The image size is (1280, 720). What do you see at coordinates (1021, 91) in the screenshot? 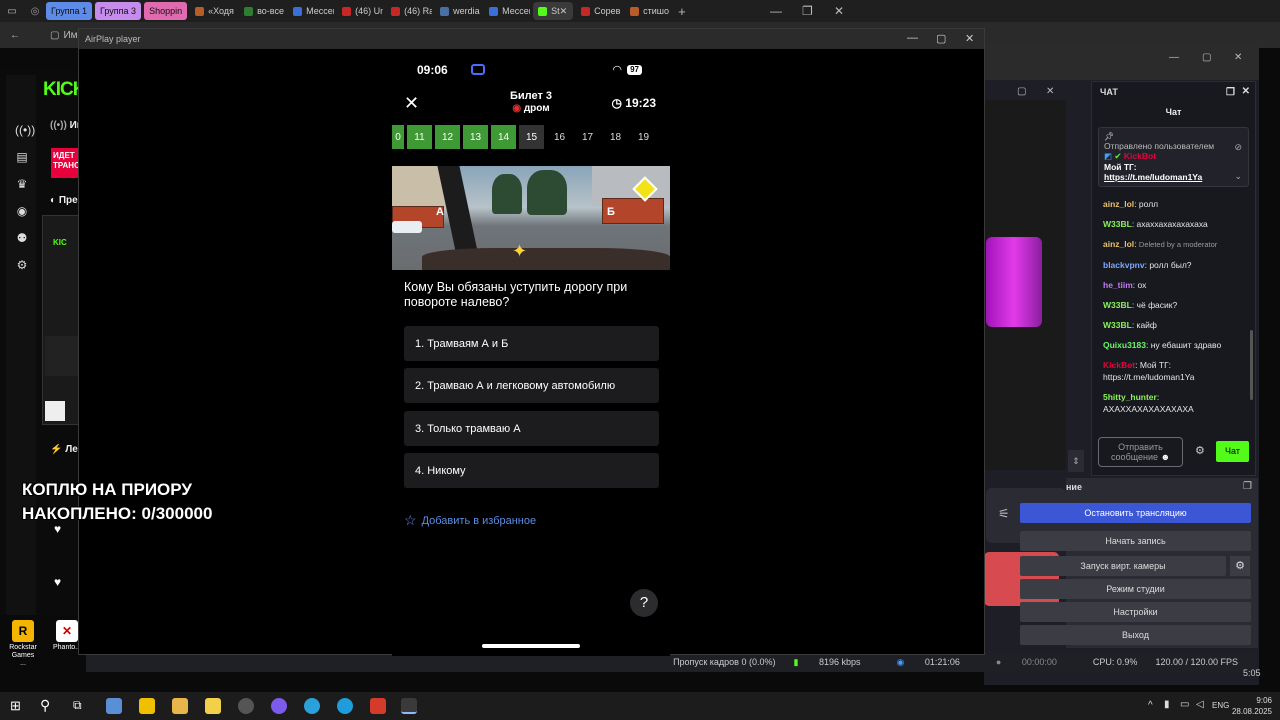
I see `preview-restore-icon: ▢` at bounding box center [1021, 91].